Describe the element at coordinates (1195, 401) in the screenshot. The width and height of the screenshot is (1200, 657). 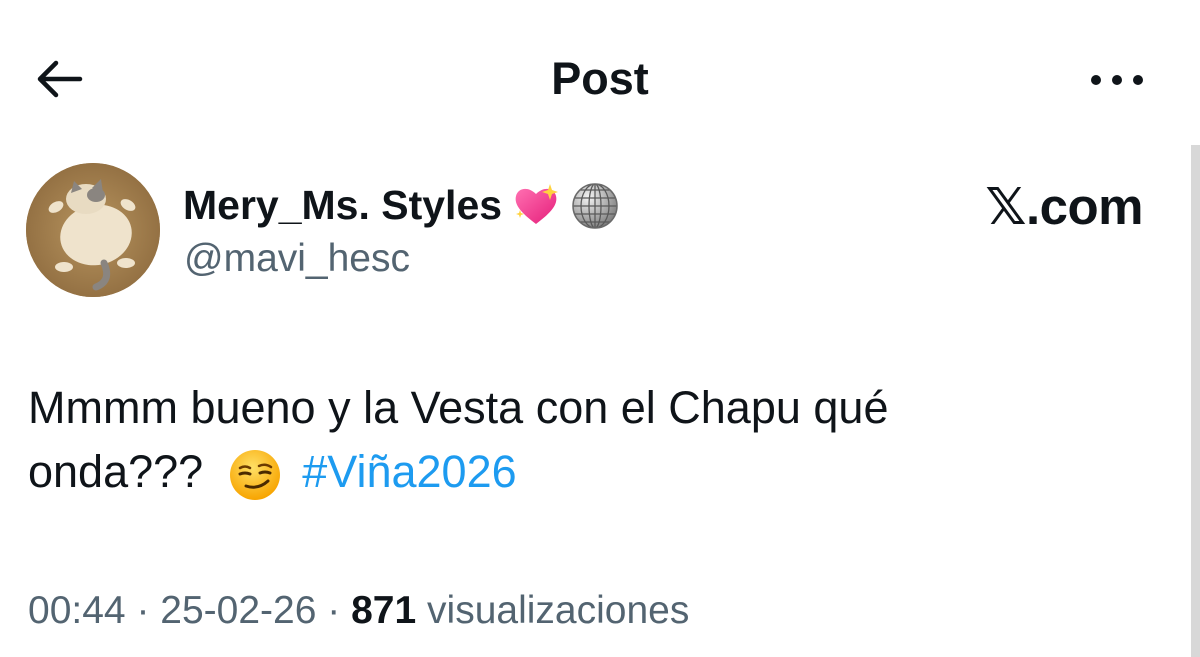
I see `scrollbar` at that location.